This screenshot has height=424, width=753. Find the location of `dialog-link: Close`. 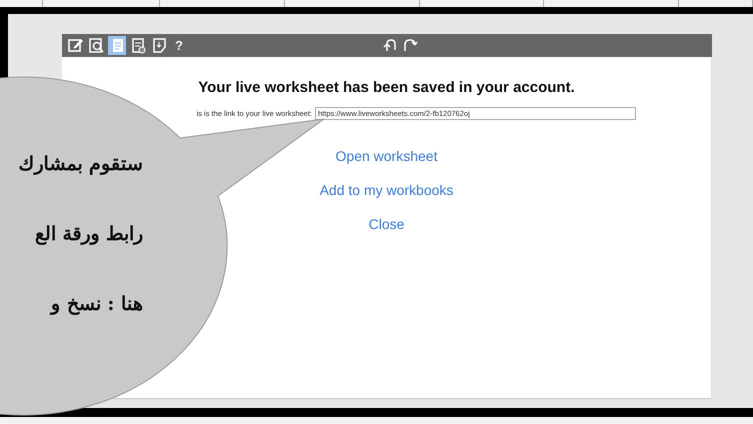

dialog-link: Close is located at coordinates (386, 224).